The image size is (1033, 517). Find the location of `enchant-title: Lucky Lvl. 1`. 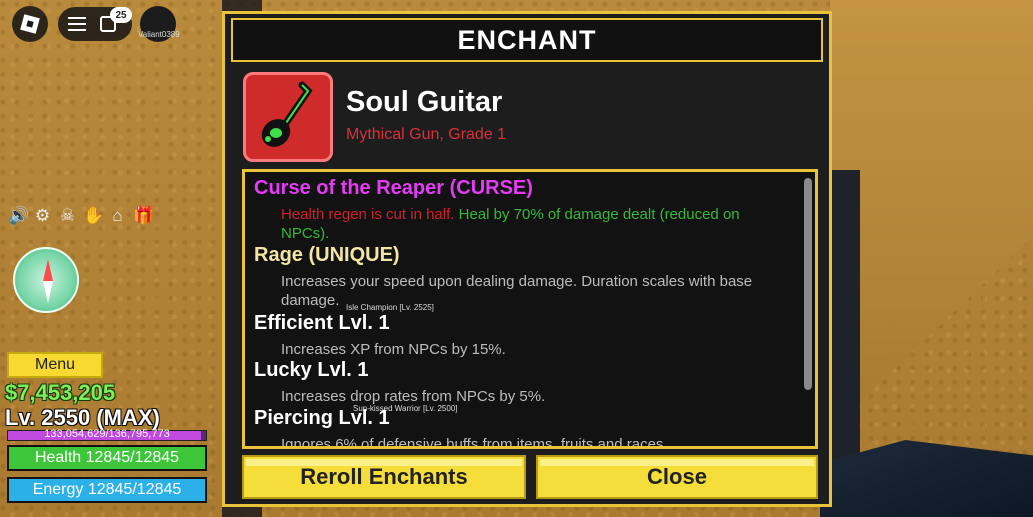

enchant-title: Lucky Lvl. 1 is located at coordinates (311, 370).